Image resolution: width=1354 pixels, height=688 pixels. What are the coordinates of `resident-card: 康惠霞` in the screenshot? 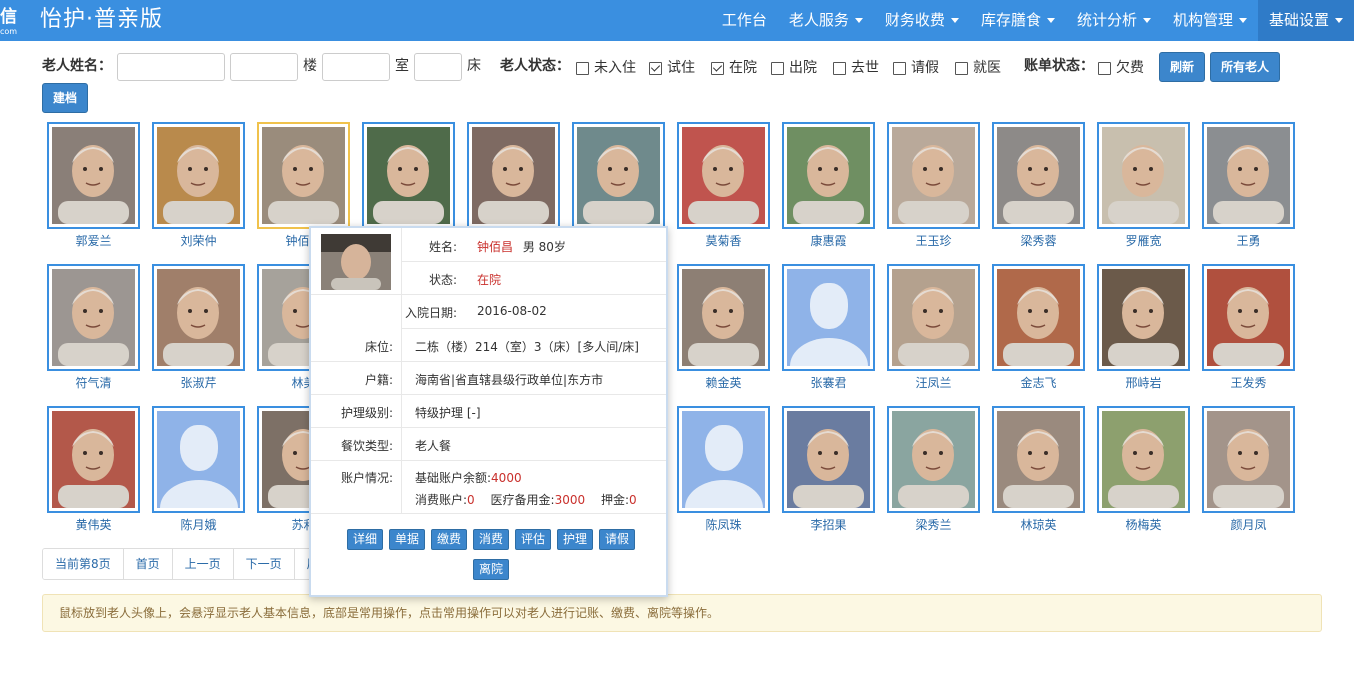 It's located at (828, 185).